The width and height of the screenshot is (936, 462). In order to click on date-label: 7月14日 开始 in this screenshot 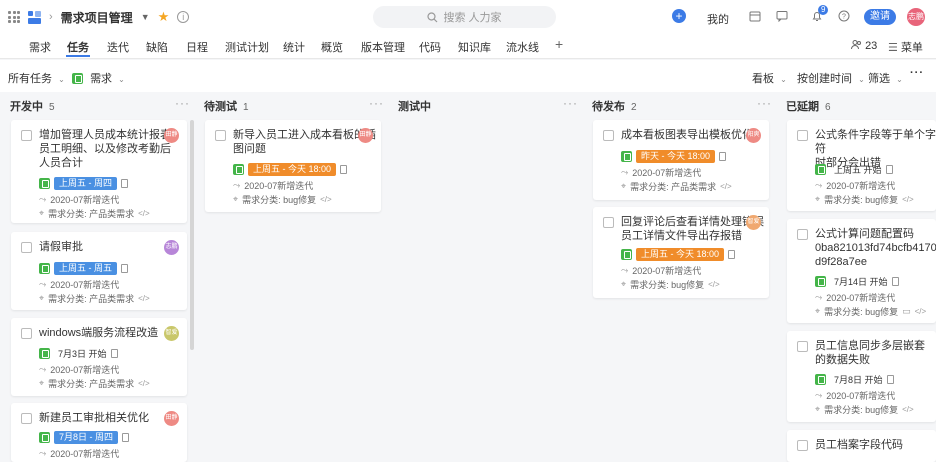, I will do `click(861, 281)`.